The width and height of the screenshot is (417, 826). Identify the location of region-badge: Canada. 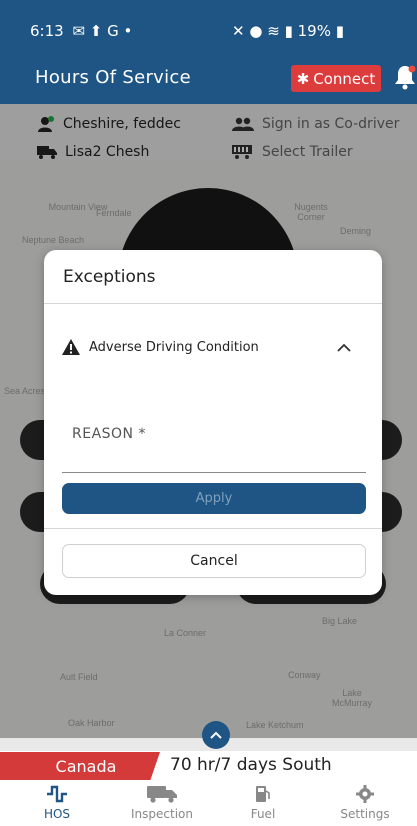
(80, 766).